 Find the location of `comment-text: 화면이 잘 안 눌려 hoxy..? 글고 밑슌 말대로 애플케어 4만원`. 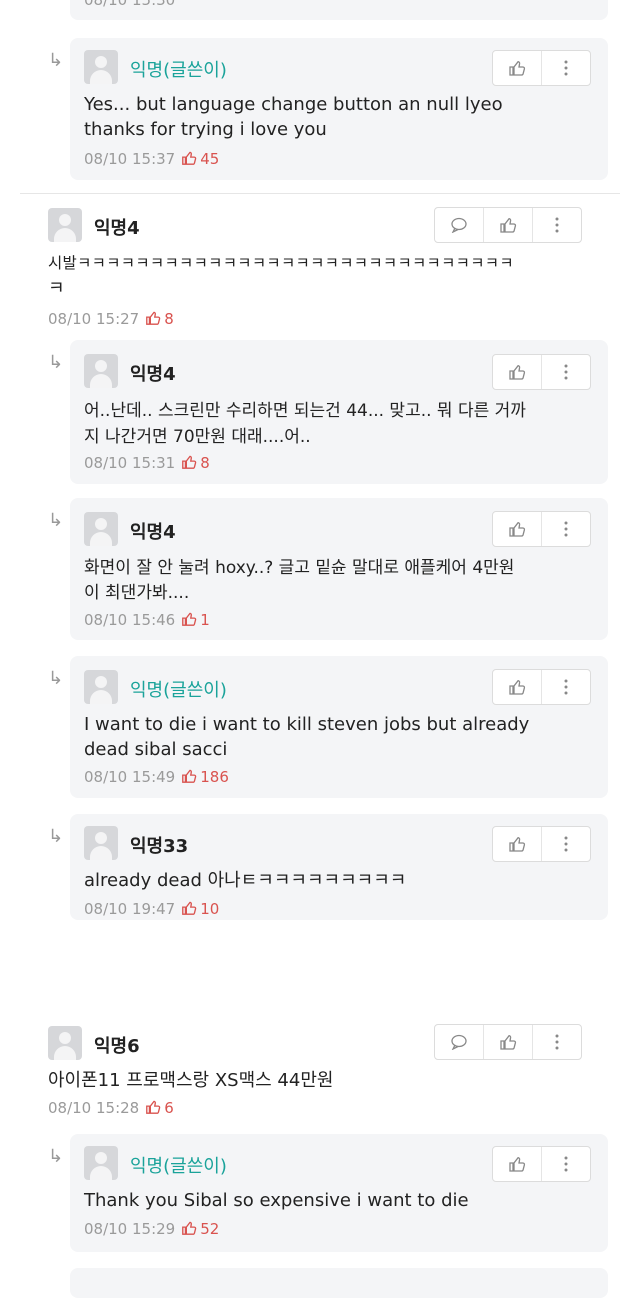

comment-text: 화면이 잘 안 눌려 hoxy..? 글고 밑슌 말대로 애플케어 4만원 is located at coordinates (299, 568).